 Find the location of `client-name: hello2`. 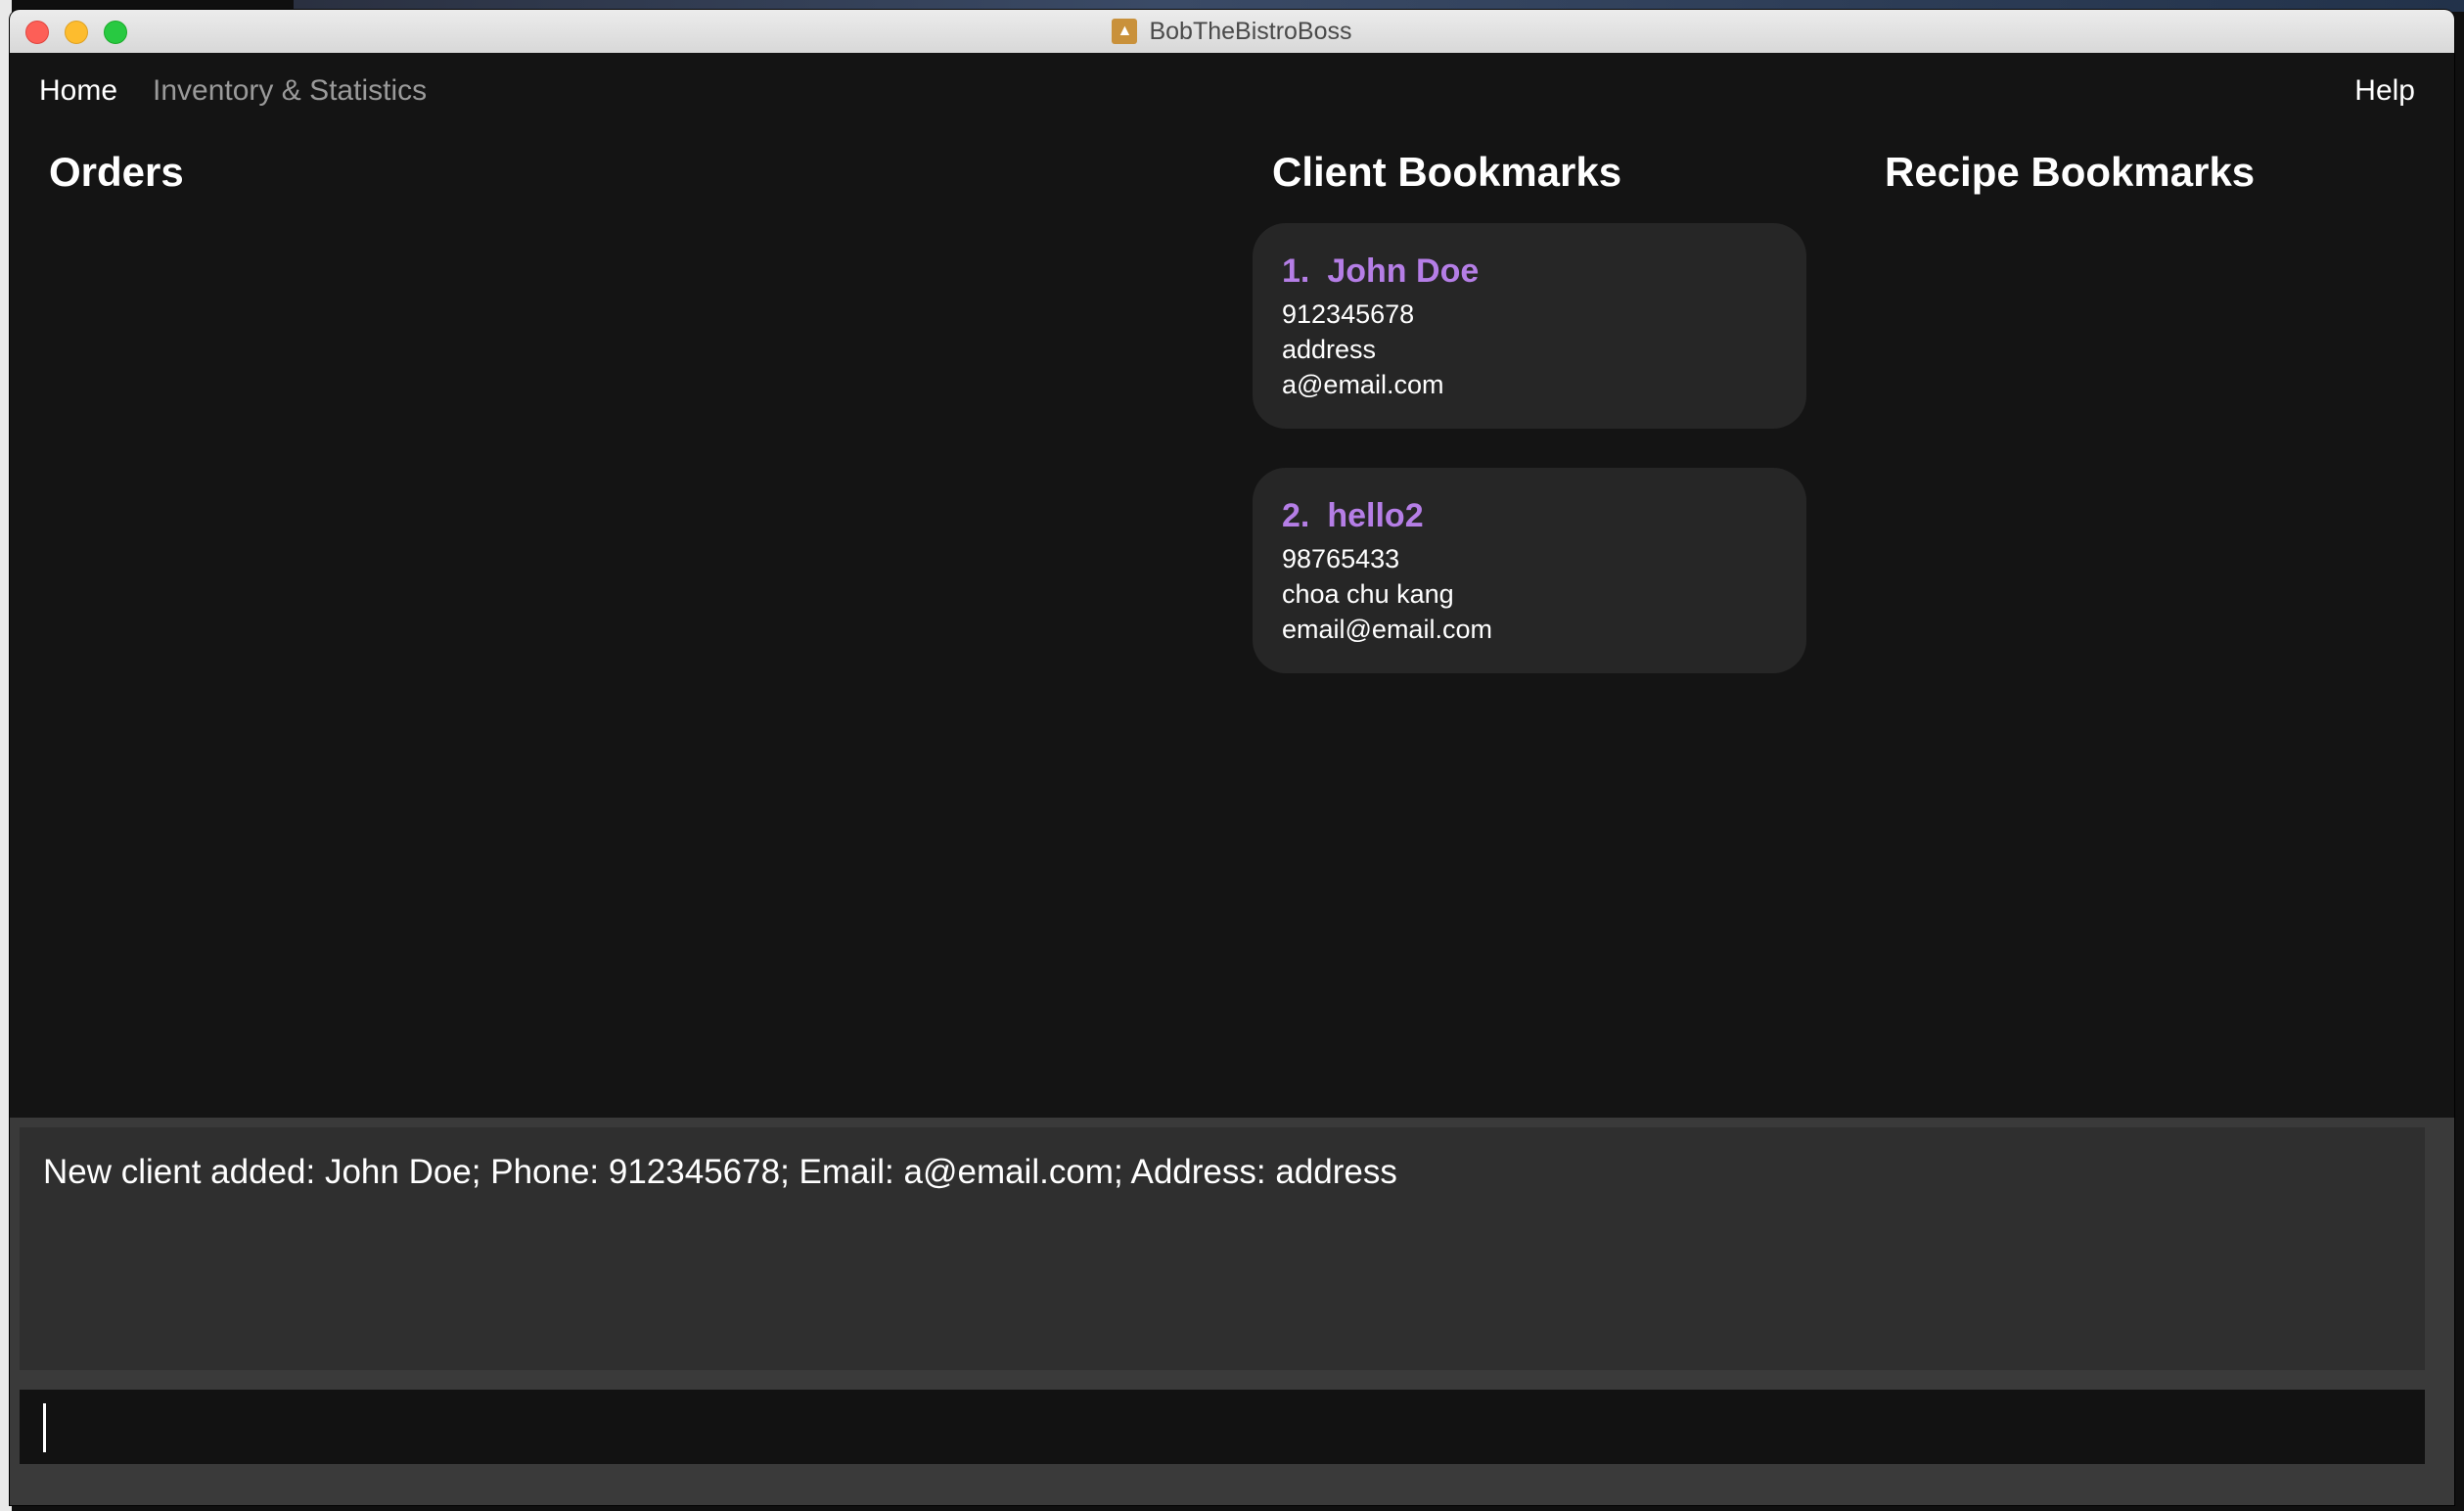

client-name: hello2 is located at coordinates (1375, 515).